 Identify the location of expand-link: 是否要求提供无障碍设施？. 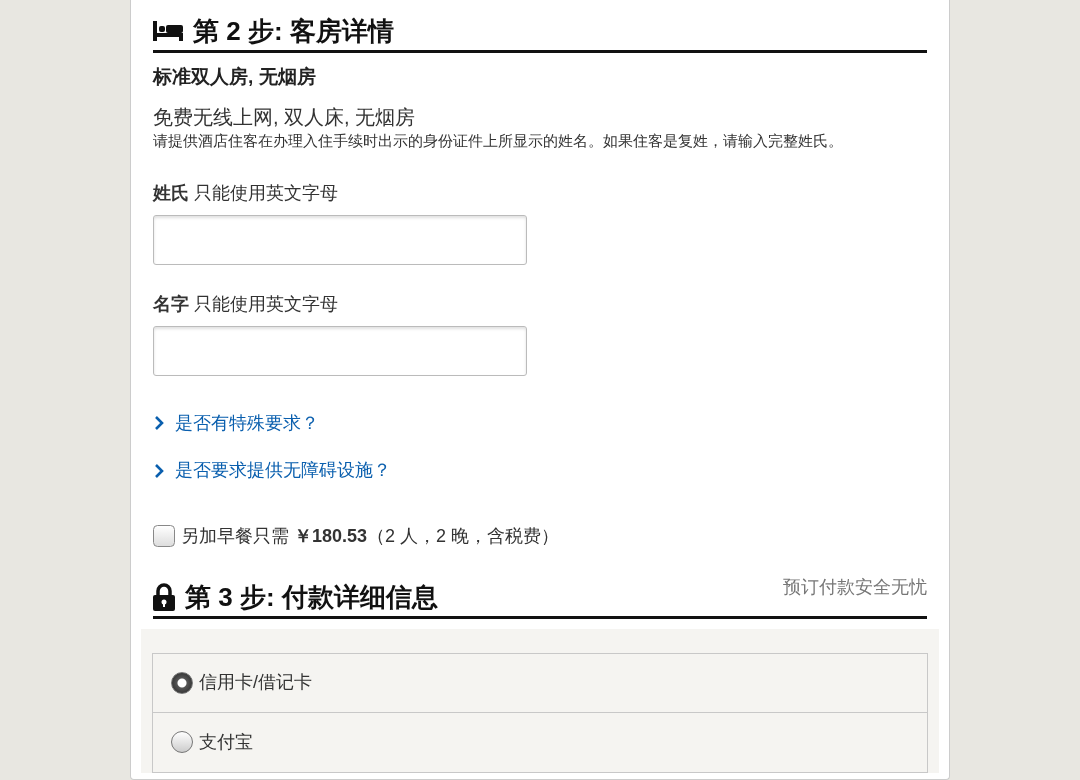
(272, 470).